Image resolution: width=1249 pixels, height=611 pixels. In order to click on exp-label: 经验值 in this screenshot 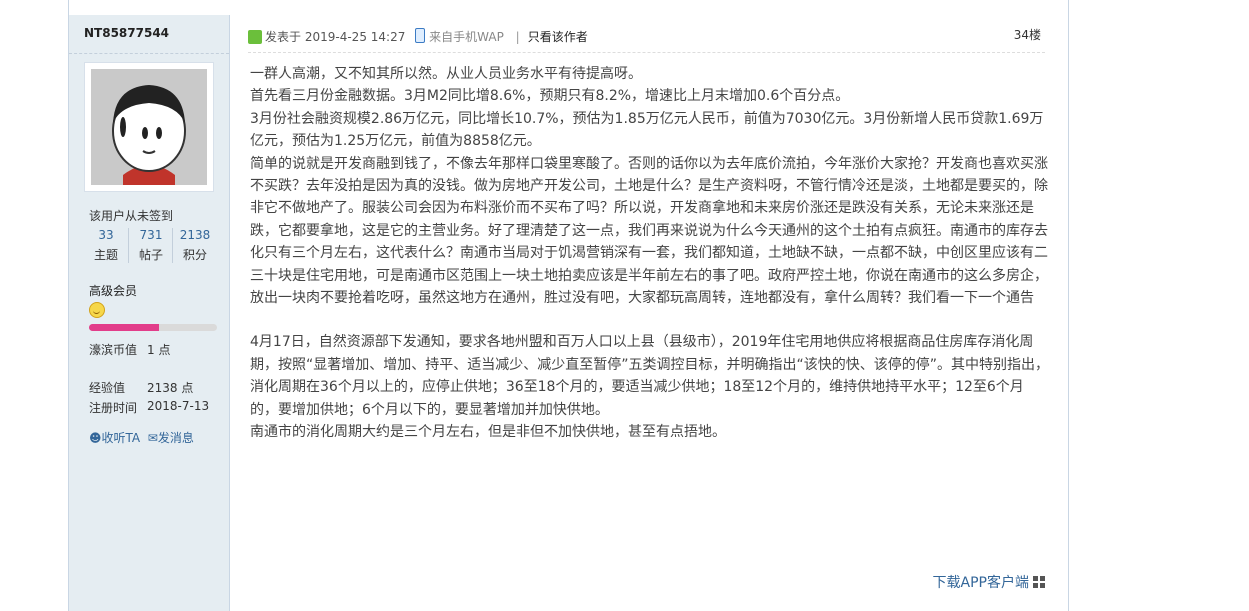, I will do `click(107, 388)`.